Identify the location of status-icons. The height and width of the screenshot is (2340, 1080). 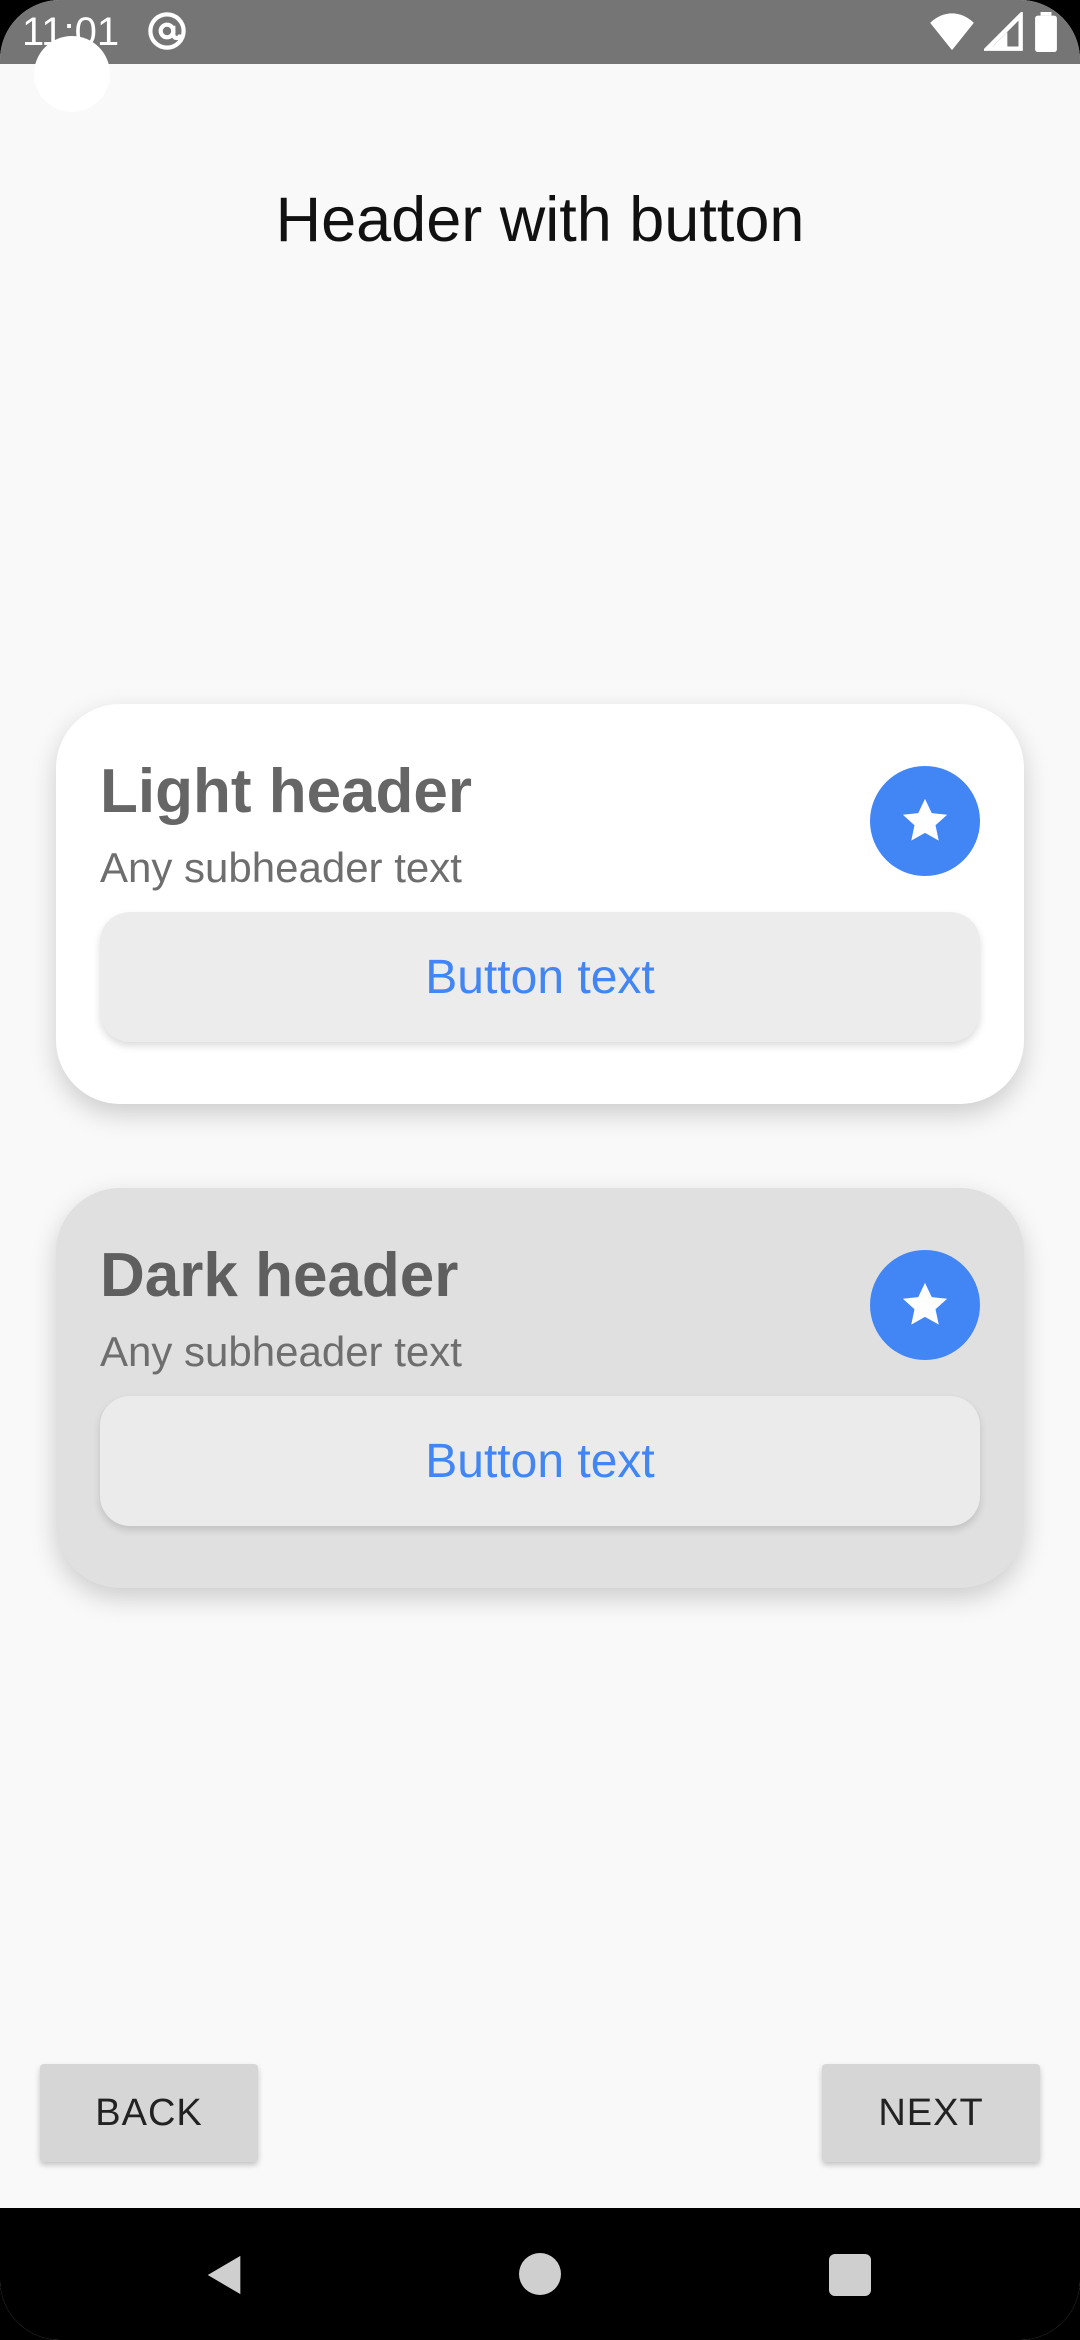
(994, 36).